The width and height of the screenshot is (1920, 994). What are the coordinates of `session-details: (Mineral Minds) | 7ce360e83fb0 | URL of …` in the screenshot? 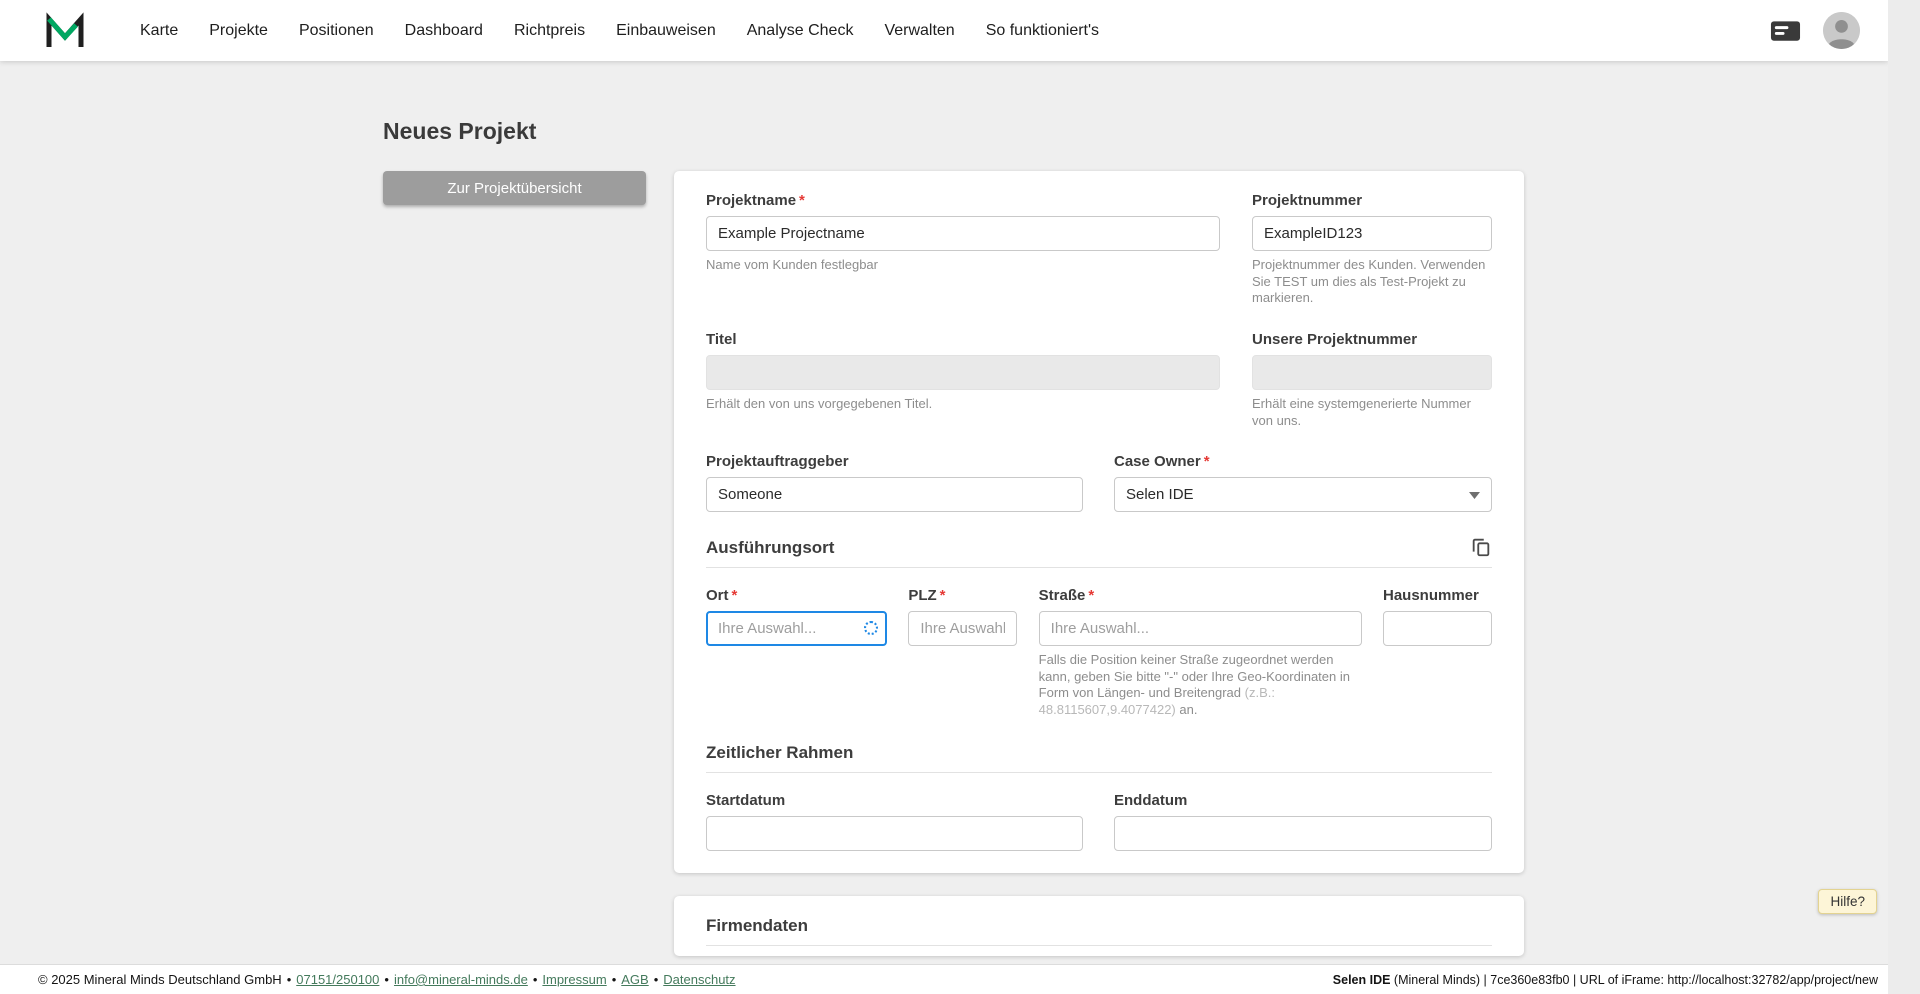 It's located at (1634, 979).